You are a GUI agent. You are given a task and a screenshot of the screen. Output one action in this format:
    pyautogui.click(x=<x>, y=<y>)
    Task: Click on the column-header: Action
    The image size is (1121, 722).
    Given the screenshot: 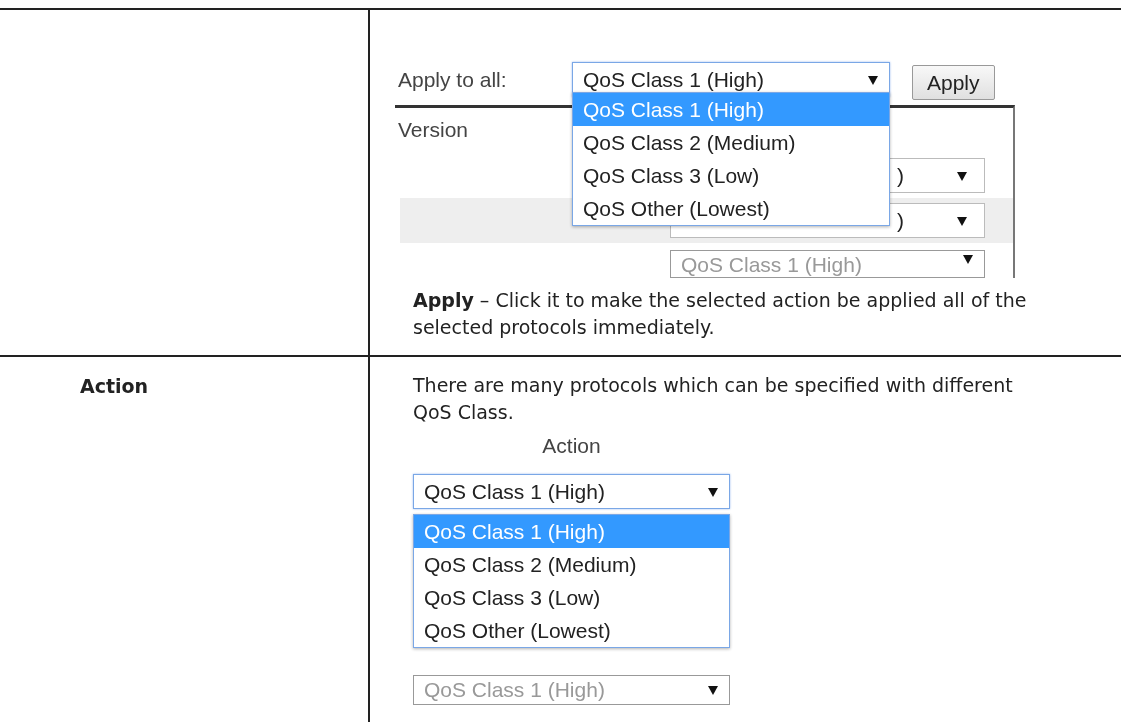 What is the action you would take?
    pyautogui.click(x=571, y=445)
    